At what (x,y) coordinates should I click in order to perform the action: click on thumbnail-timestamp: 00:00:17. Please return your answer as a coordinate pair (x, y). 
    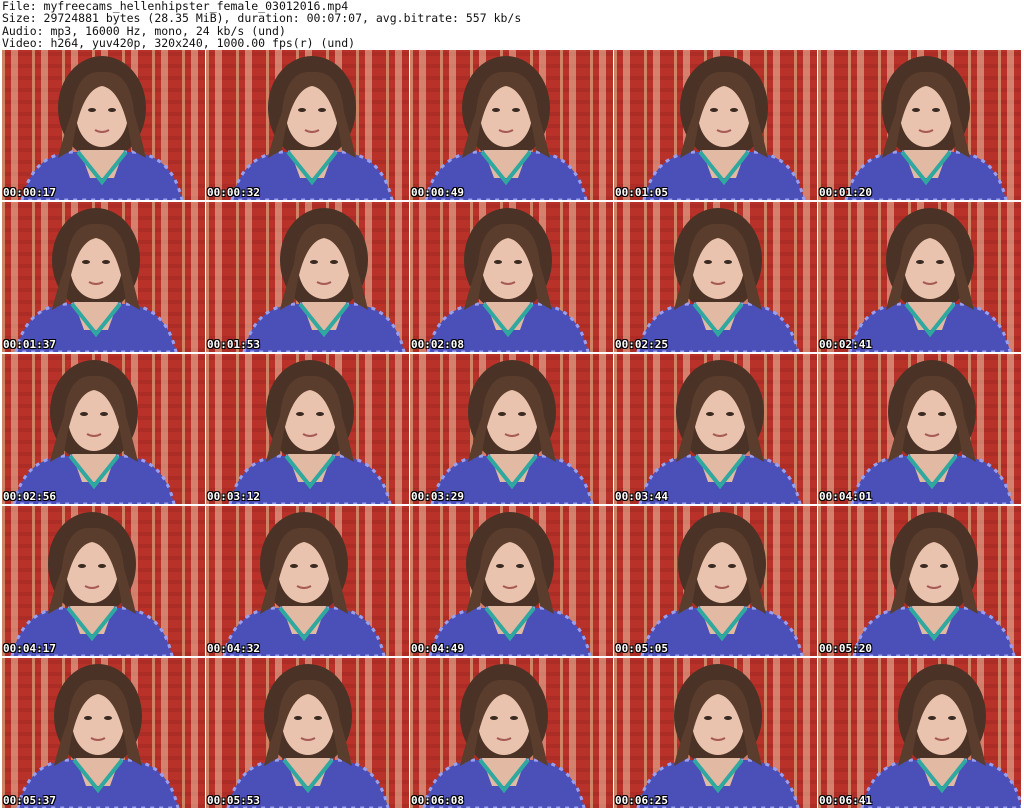
    Looking at the image, I should click on (29, 192).